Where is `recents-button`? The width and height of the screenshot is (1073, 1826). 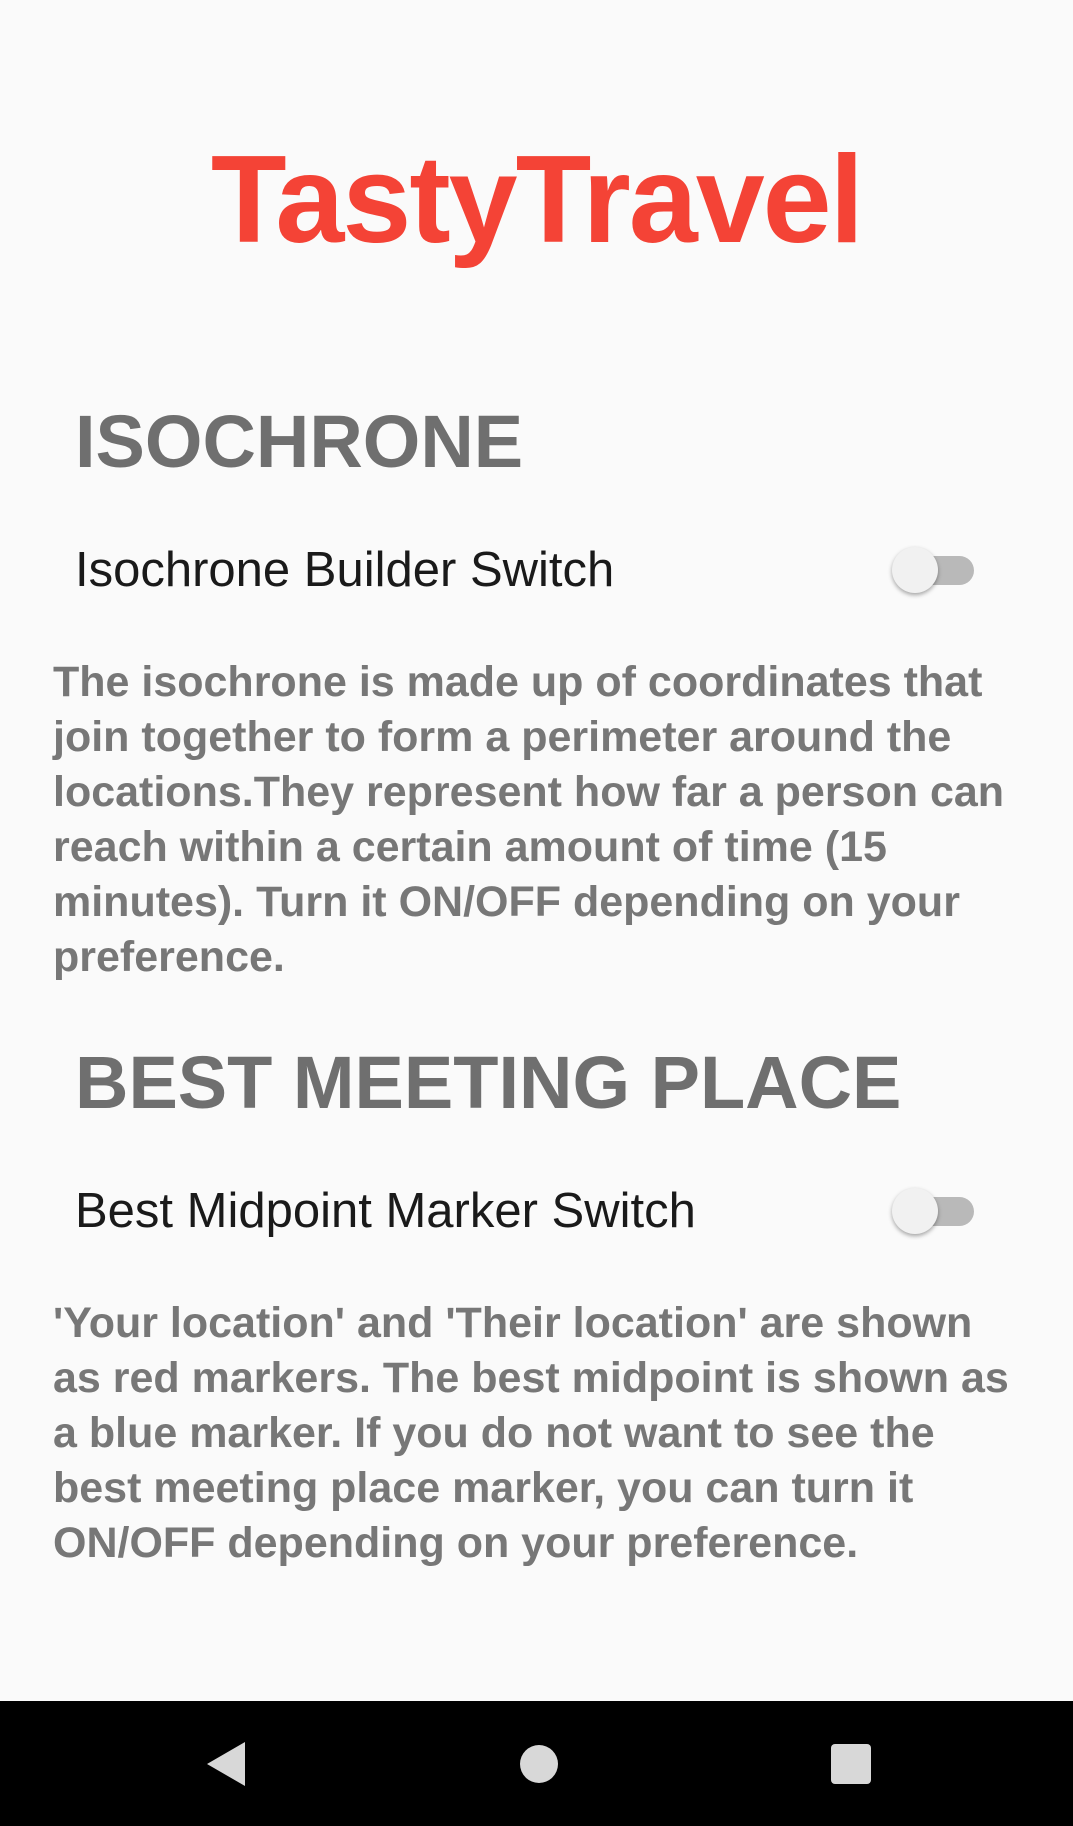
recents-button is located at coordinates (851, 1763).